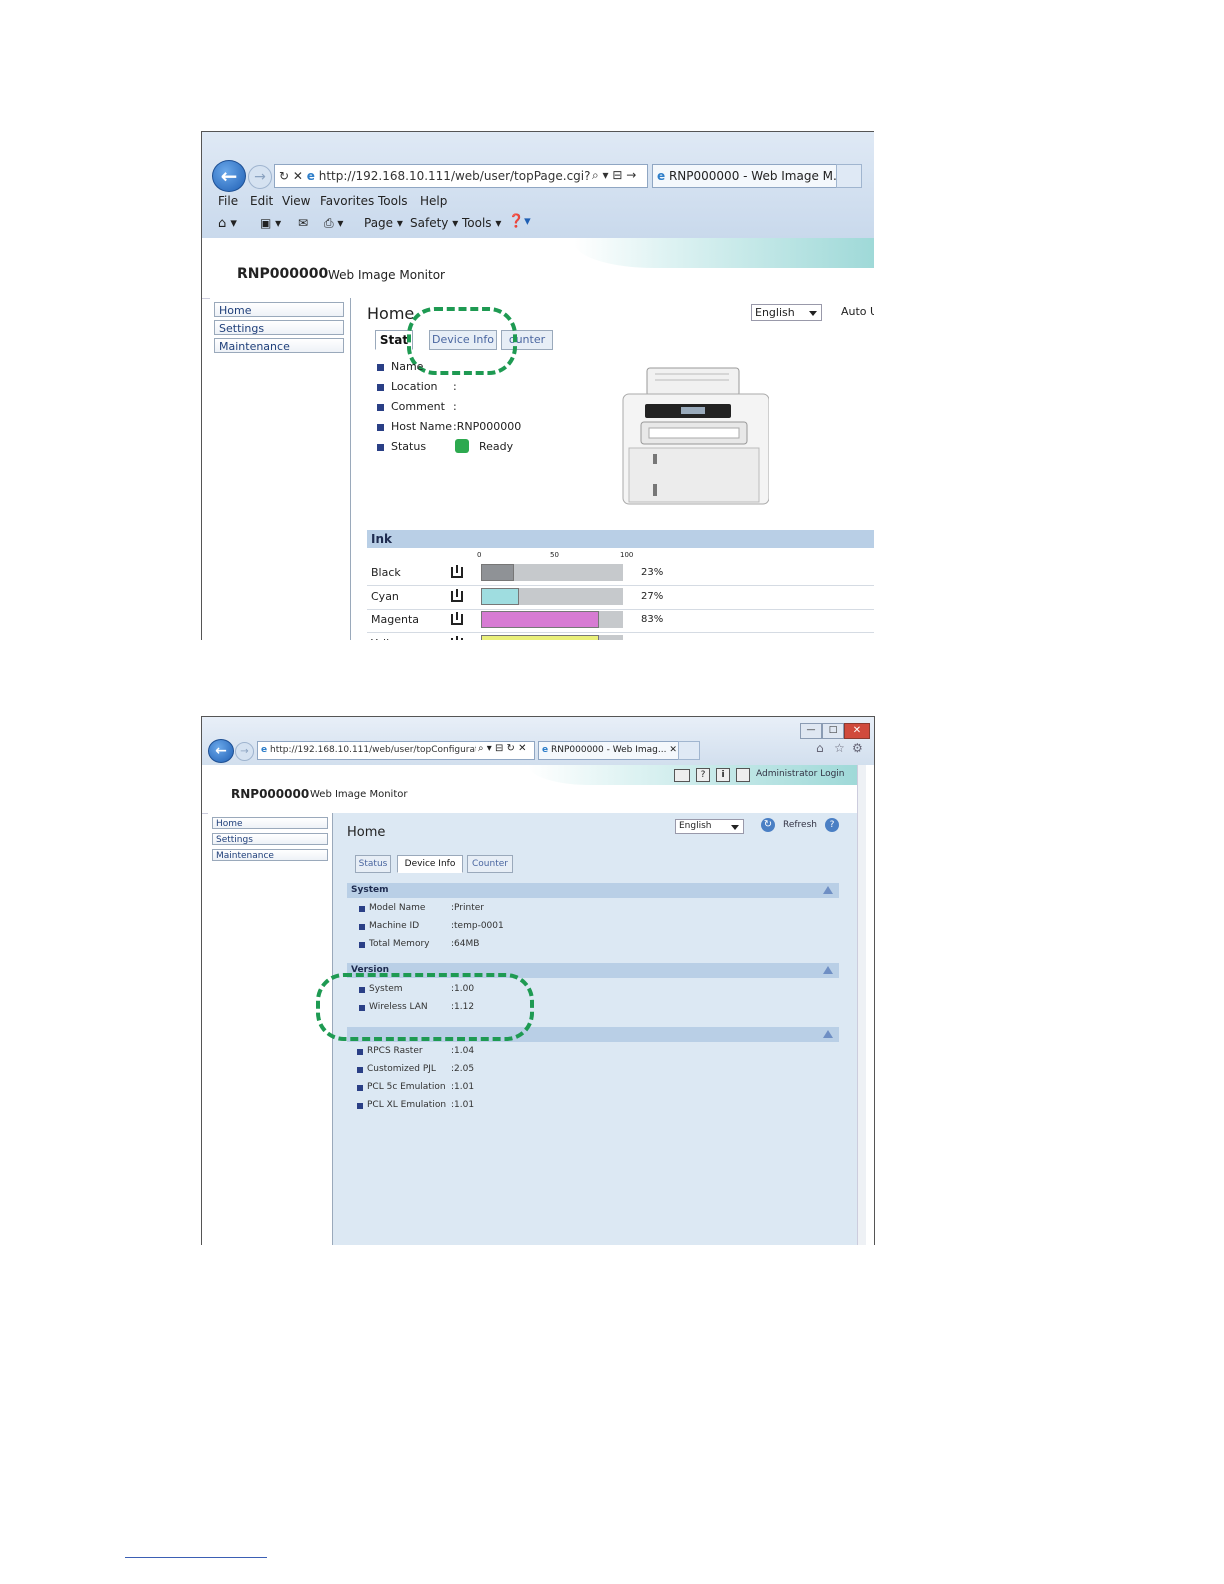 The height and width of the screenshot is (1584, 1224). What do you see at coordinates (260, 177) in the screenshot?
I see `forward-button: →` at bounding box center [260, 177].